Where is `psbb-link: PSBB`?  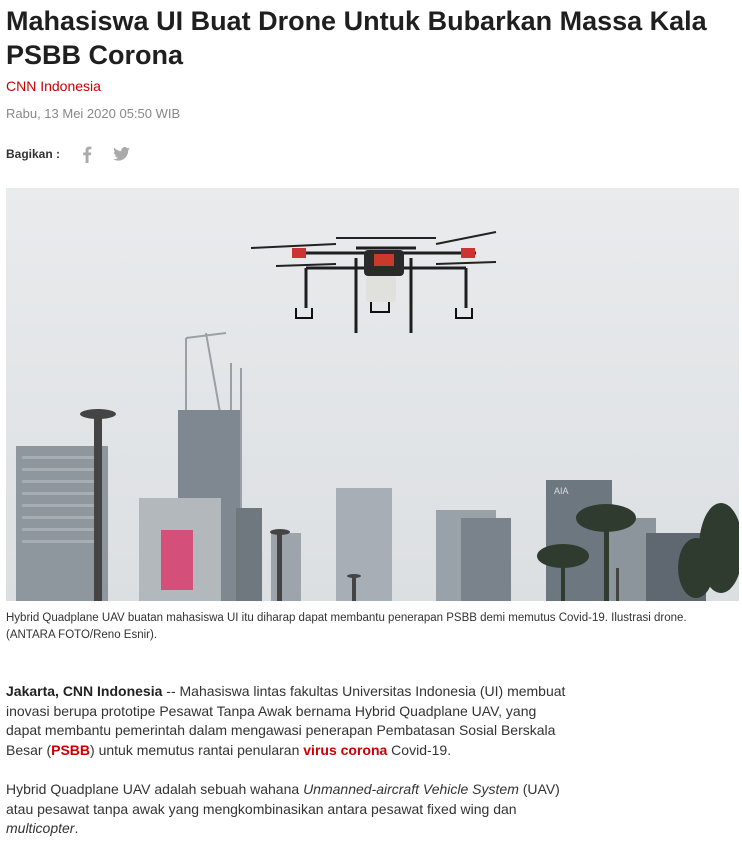 psbb-link: PSBB is located at coordinates (70, 750).